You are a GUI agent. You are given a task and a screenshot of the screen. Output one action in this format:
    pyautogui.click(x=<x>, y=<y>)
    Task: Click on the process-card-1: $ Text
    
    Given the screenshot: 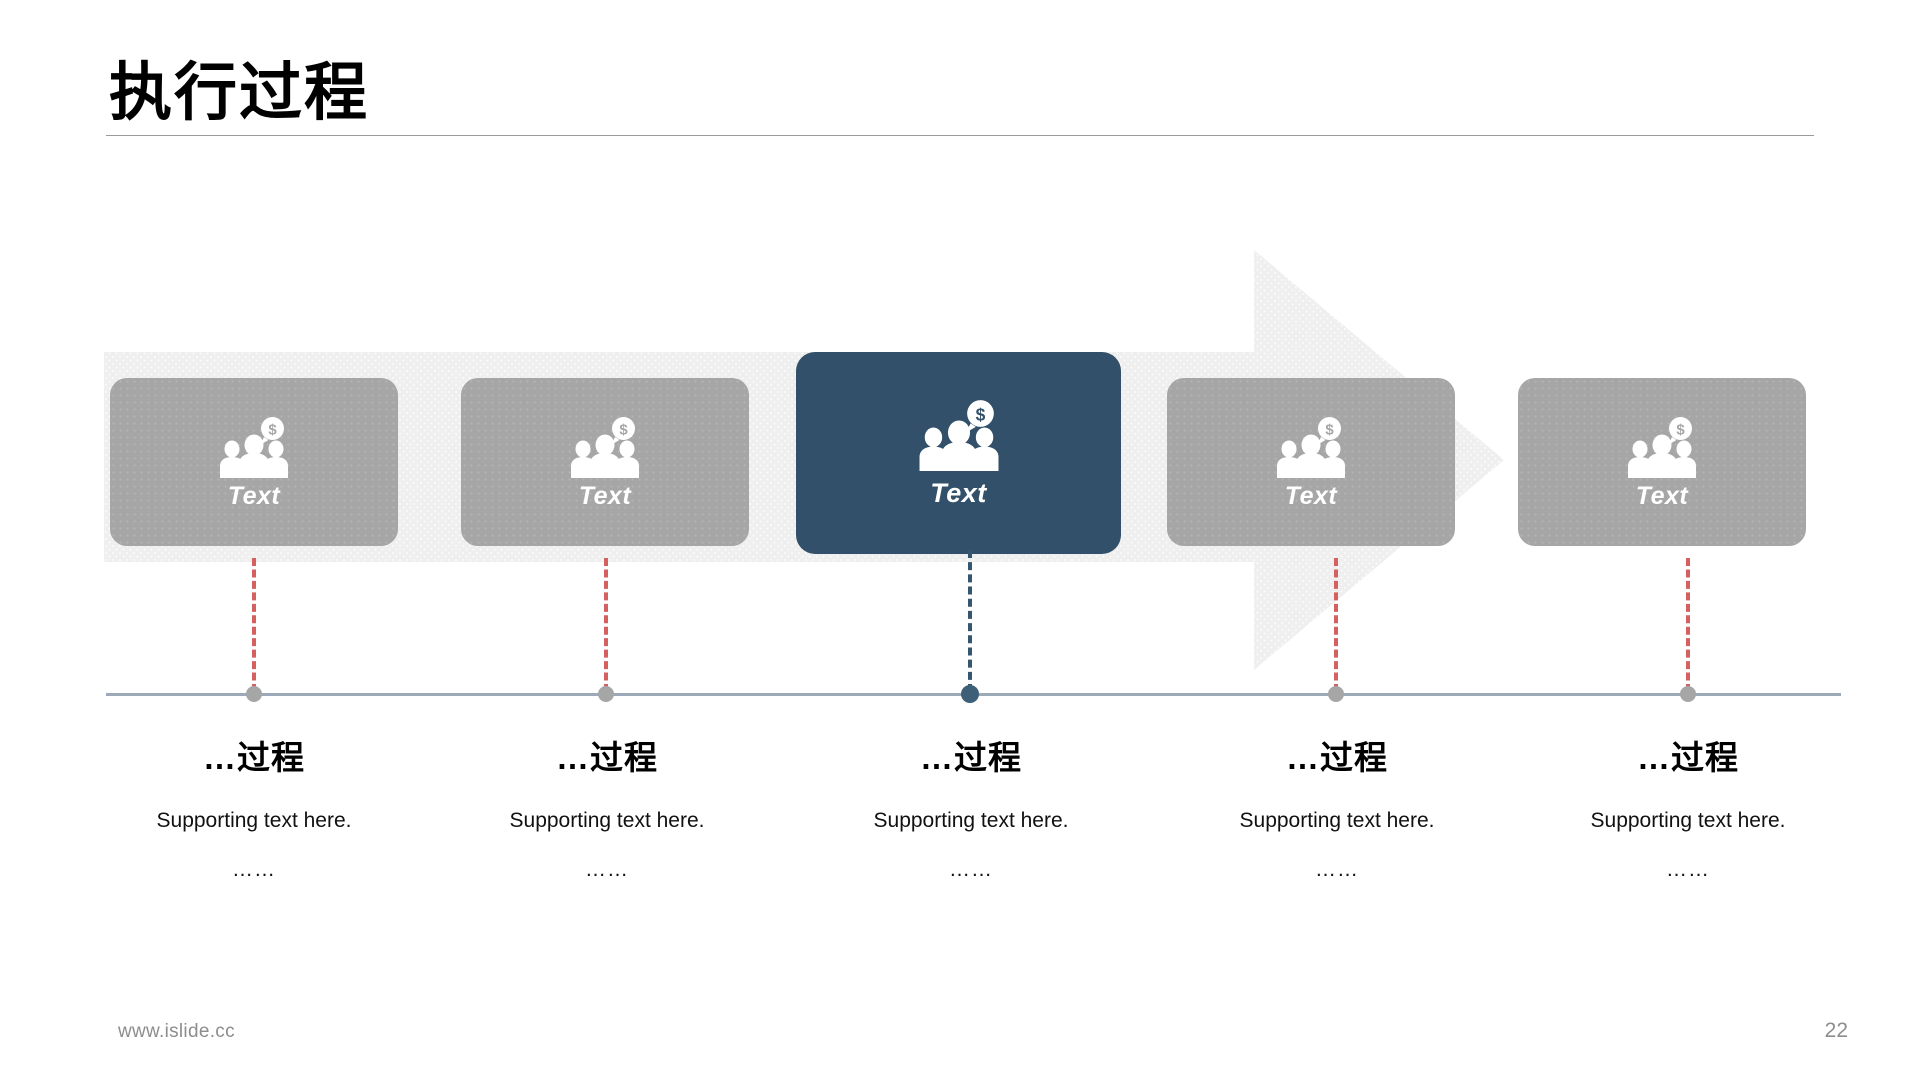 What is the action you would take?
    pyautogui.click(x=254, y=462)
    